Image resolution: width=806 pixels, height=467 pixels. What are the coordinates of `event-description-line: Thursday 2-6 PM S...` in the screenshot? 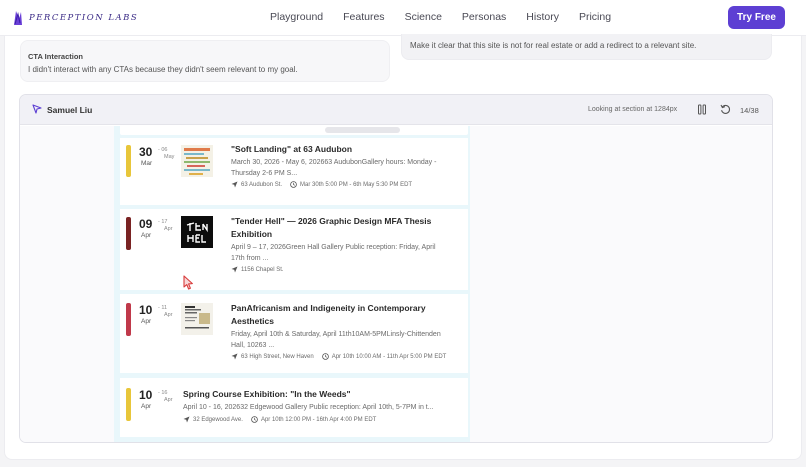 It's located at (264, 173).